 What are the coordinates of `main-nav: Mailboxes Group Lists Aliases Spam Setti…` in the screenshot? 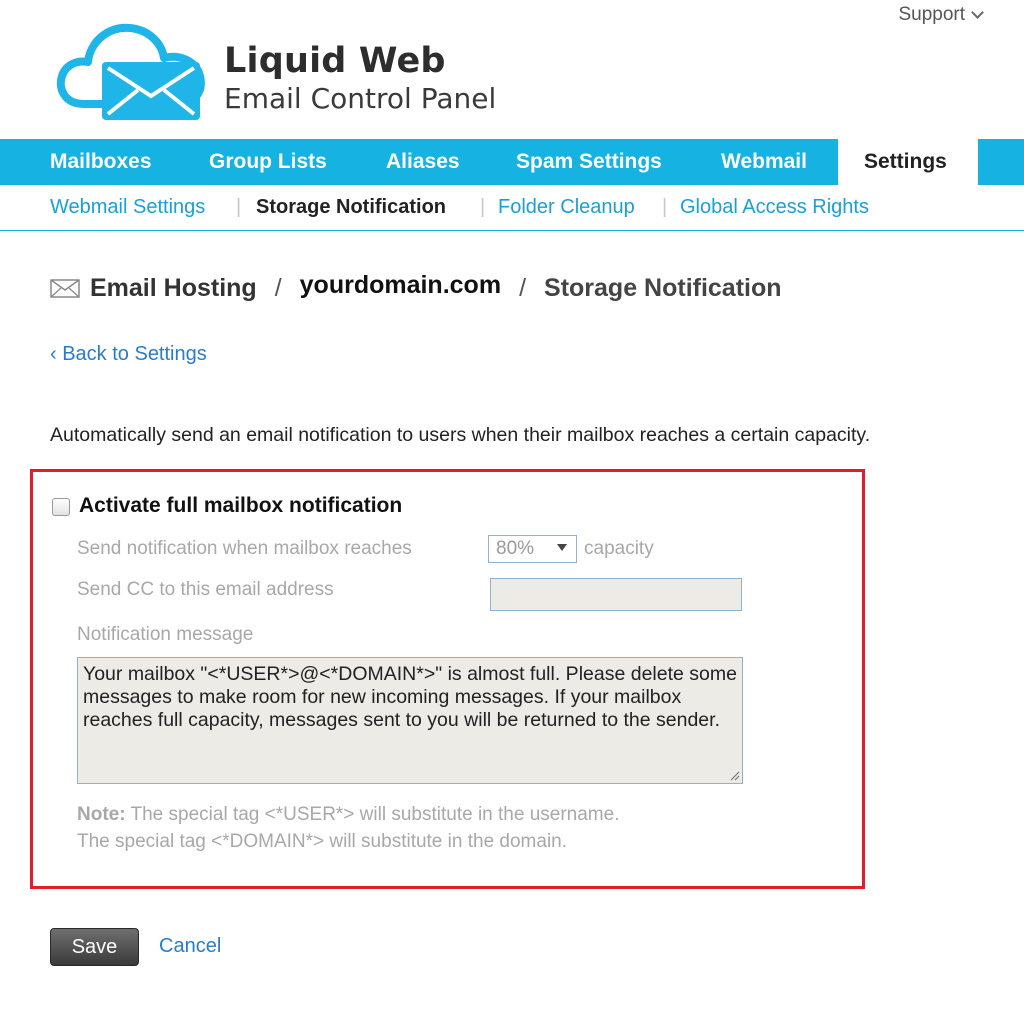 It's located at (512, 162).